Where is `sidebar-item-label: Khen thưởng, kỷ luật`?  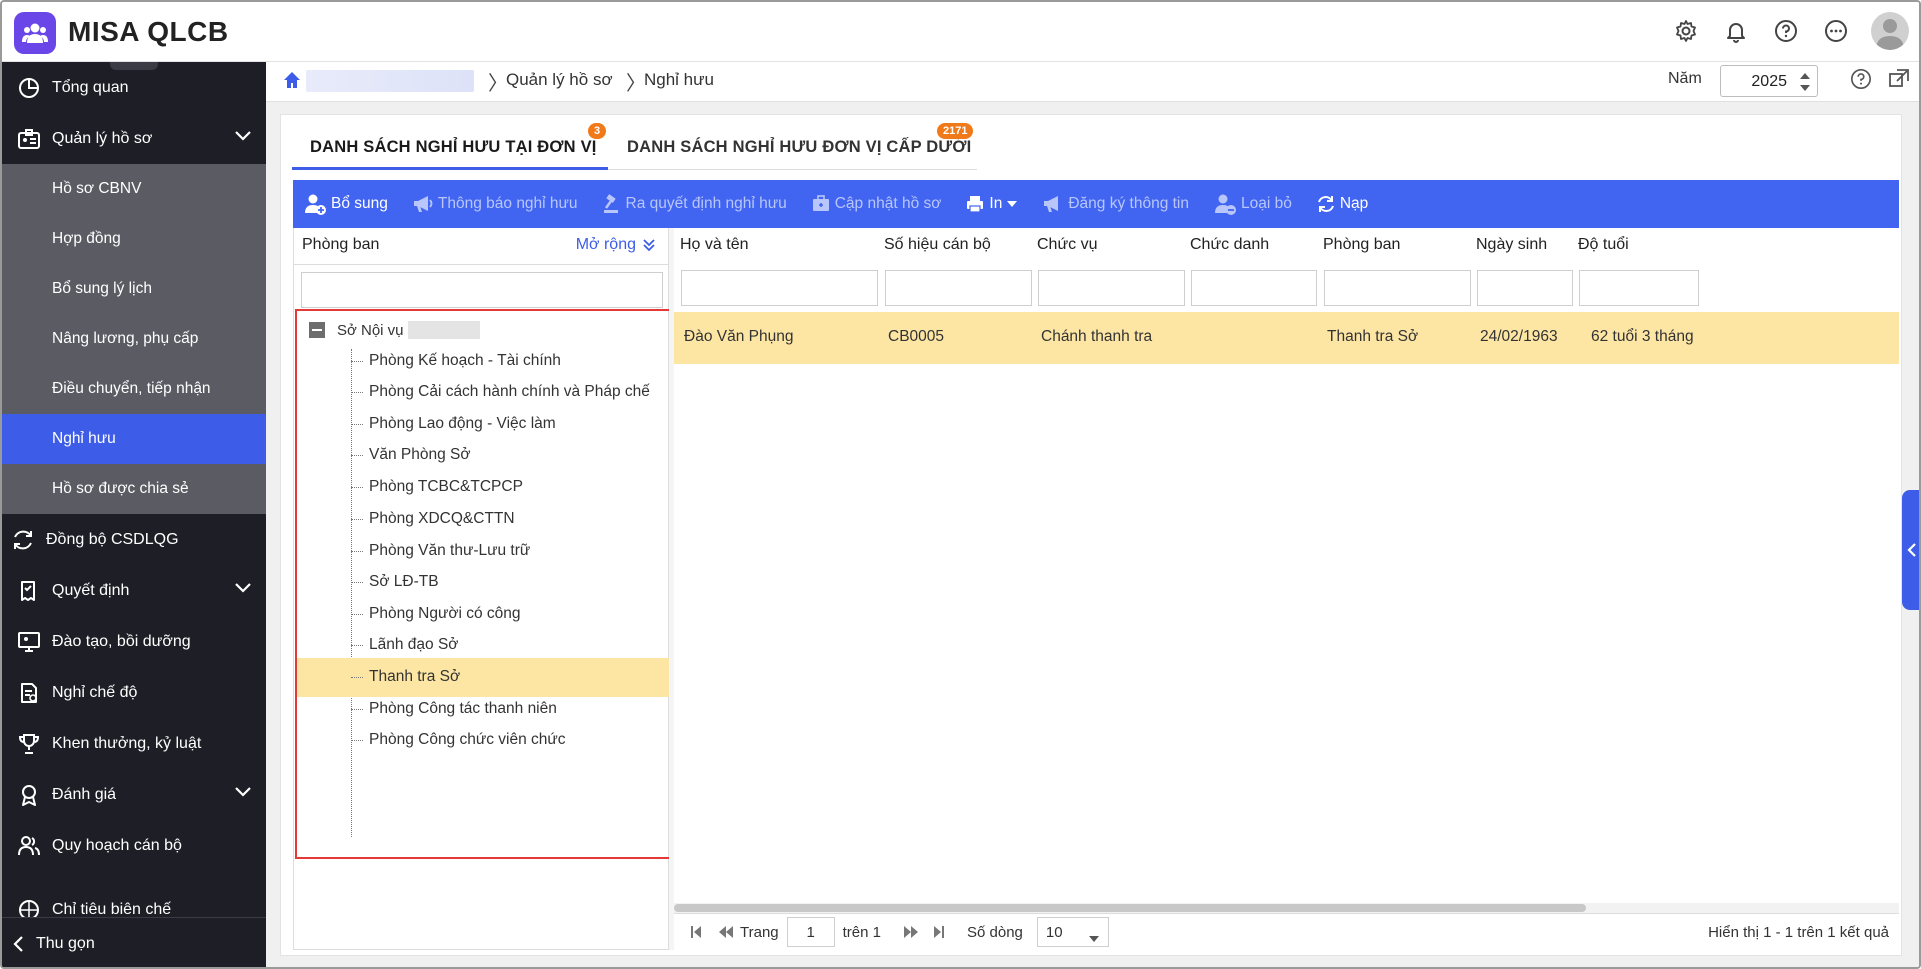 sidebar-item-label: Khen thưởng, kỷ luật is located at coordinates (127, 743).